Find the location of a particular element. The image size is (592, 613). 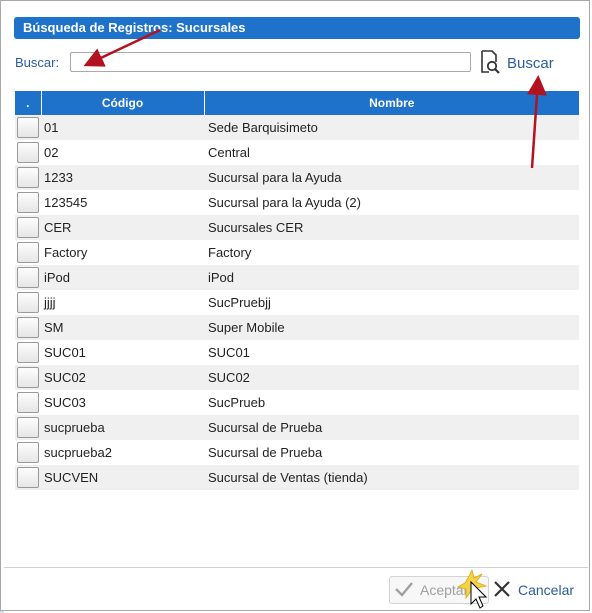

row-code: SUC02 is located at coordinates (122, 377).